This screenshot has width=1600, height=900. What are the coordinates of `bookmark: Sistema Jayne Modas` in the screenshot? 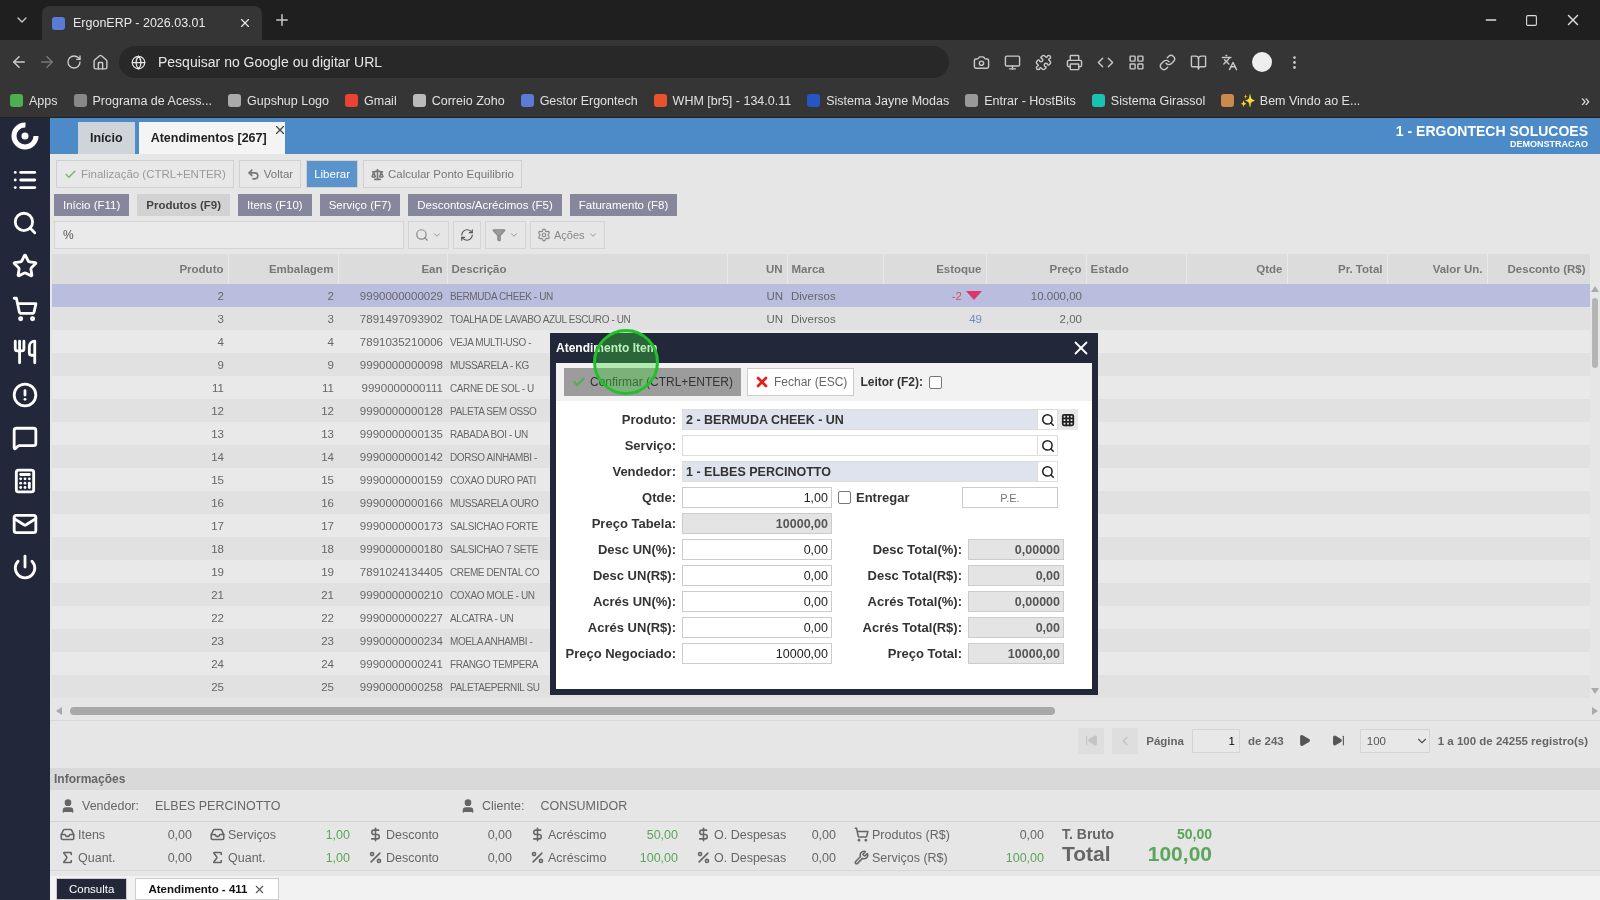 It's located at (878, 100).